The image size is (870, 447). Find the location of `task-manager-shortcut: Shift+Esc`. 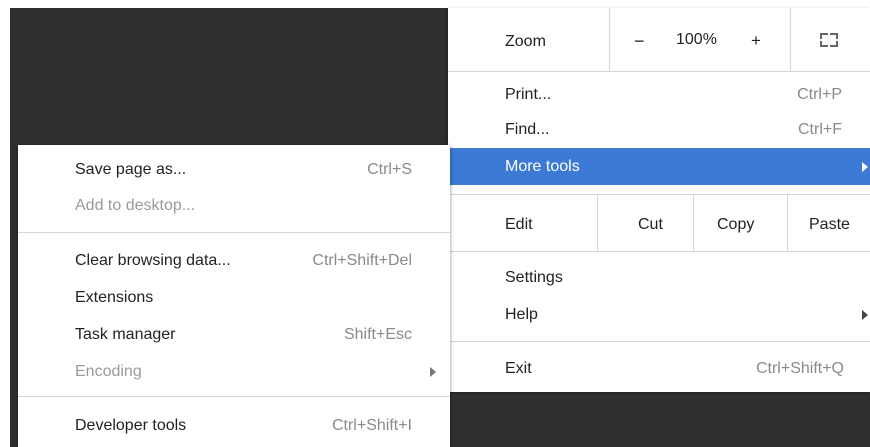

task-manager-shortcut: Shift+Esc is located at coordinates (377, 334).